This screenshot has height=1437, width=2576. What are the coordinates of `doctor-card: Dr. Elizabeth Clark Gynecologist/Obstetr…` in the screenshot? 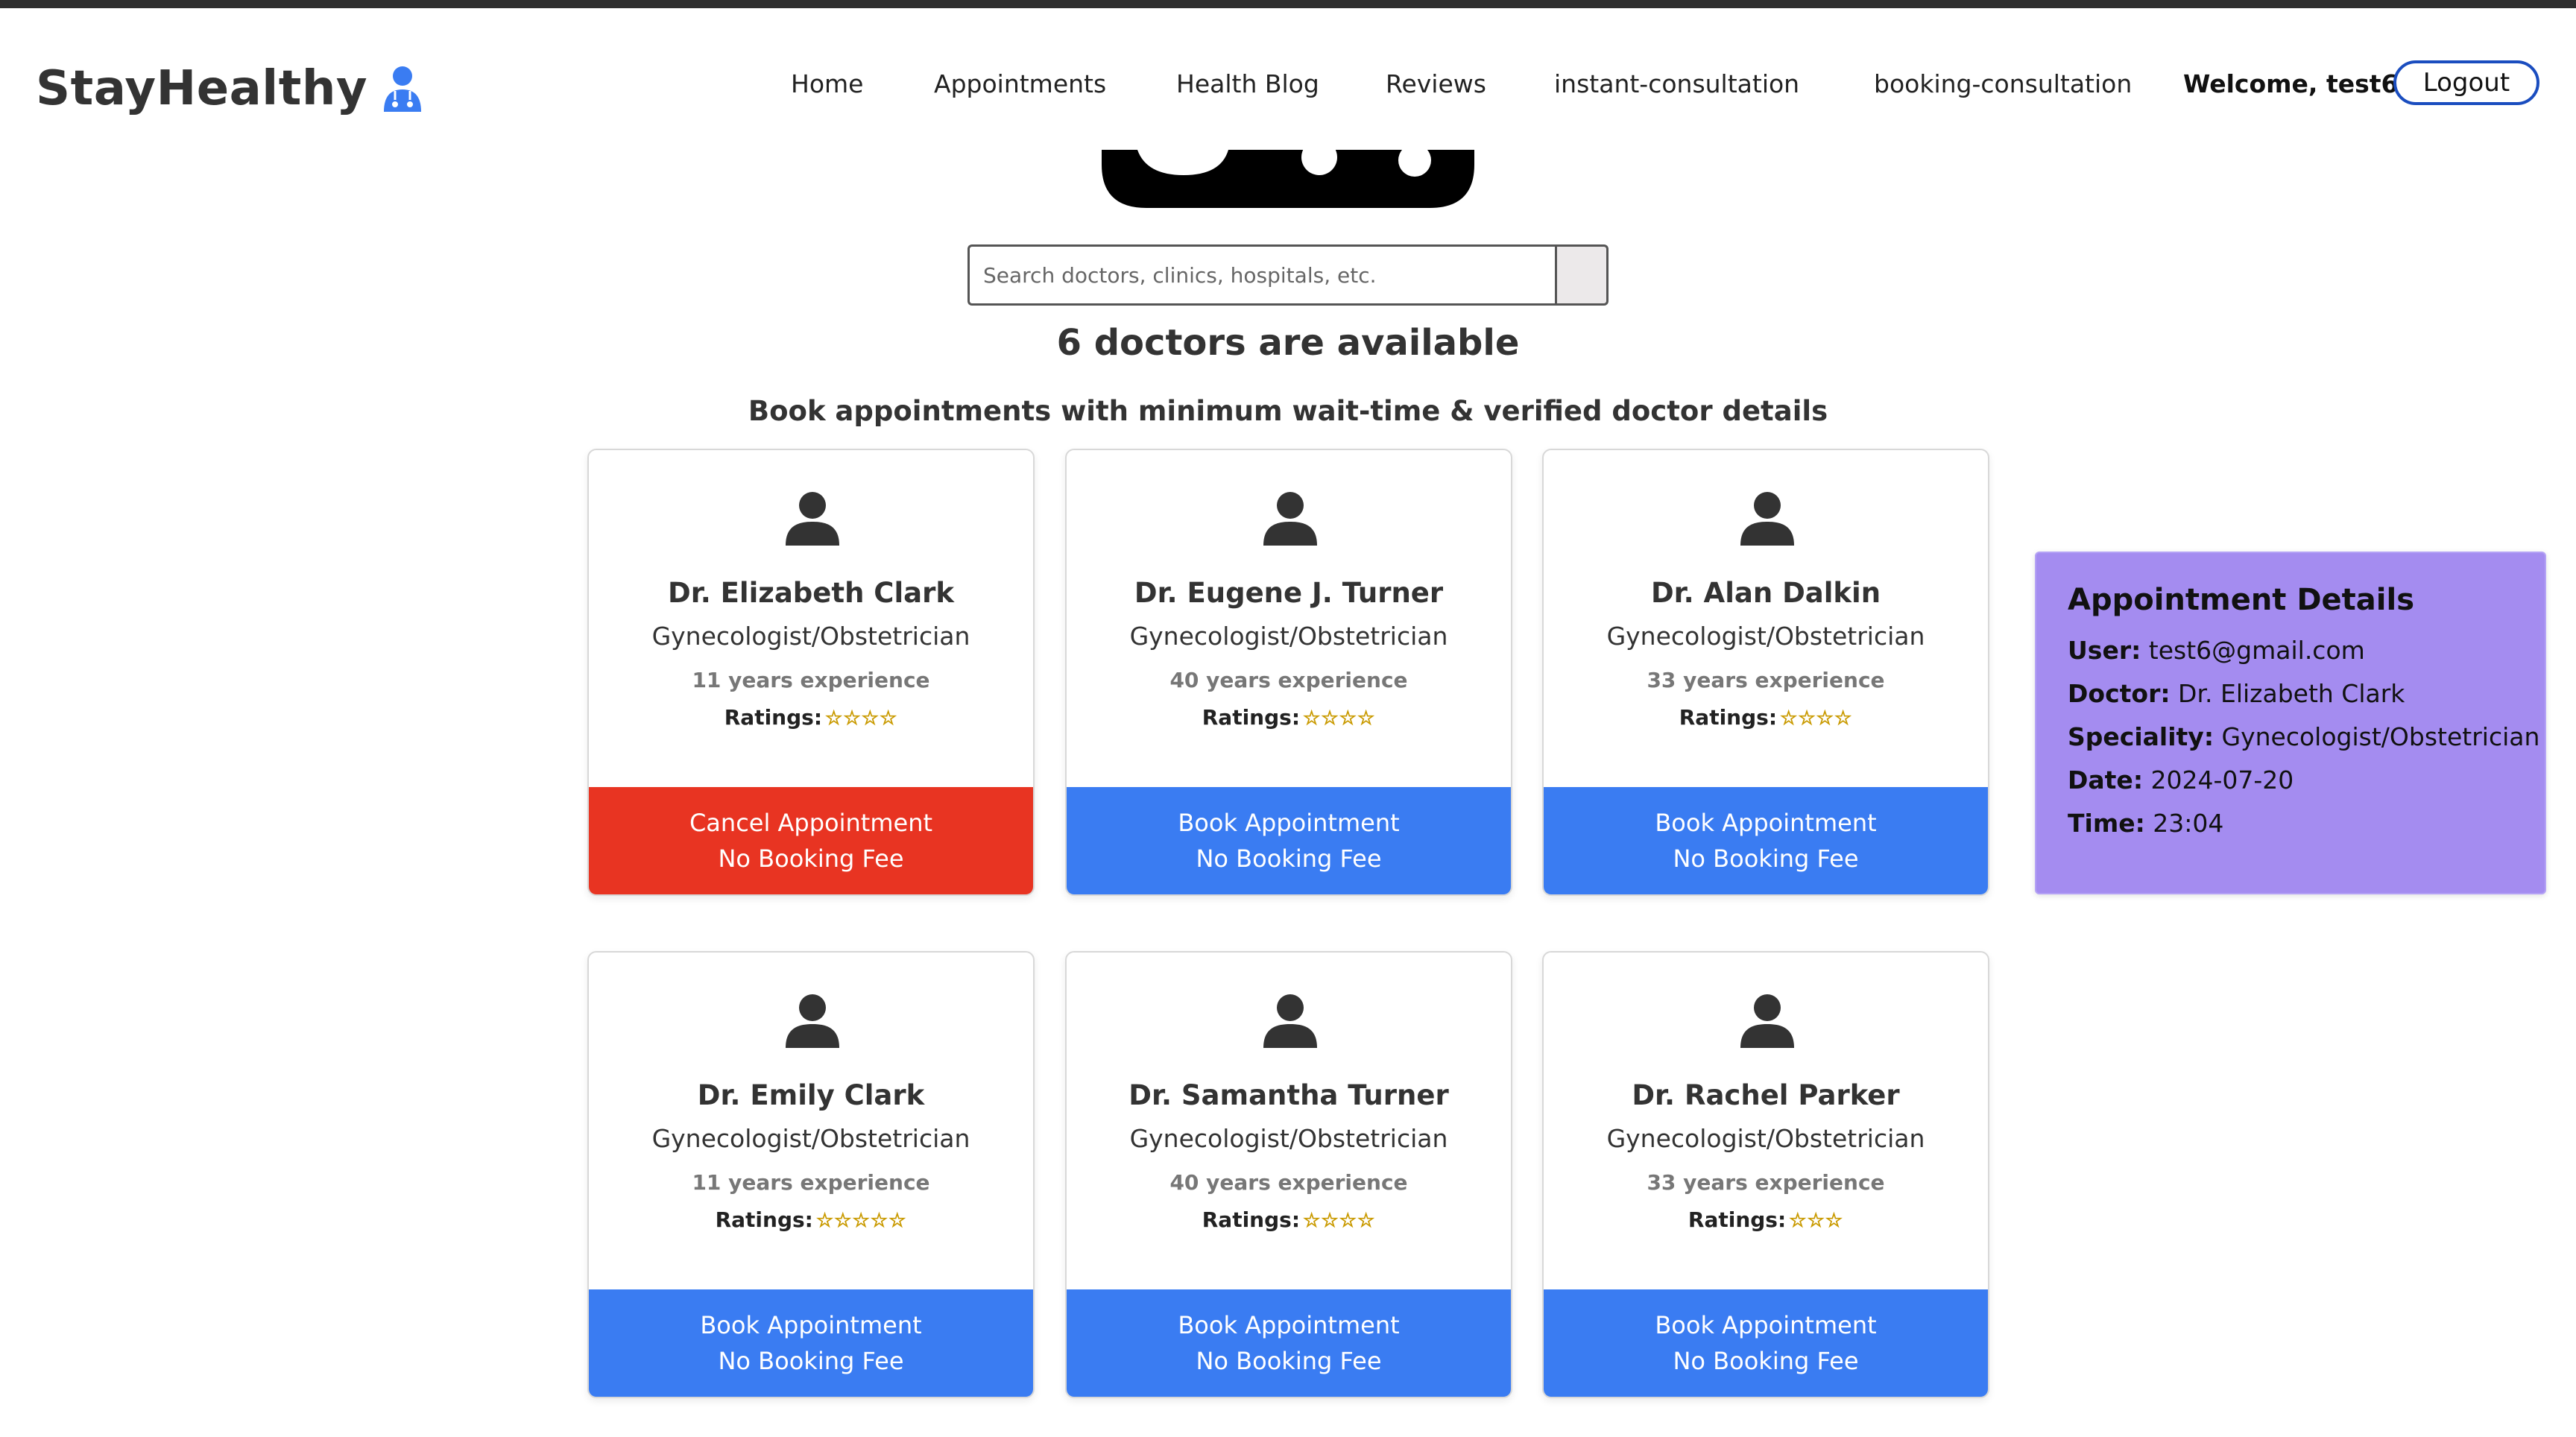 It's located at (811, 673).